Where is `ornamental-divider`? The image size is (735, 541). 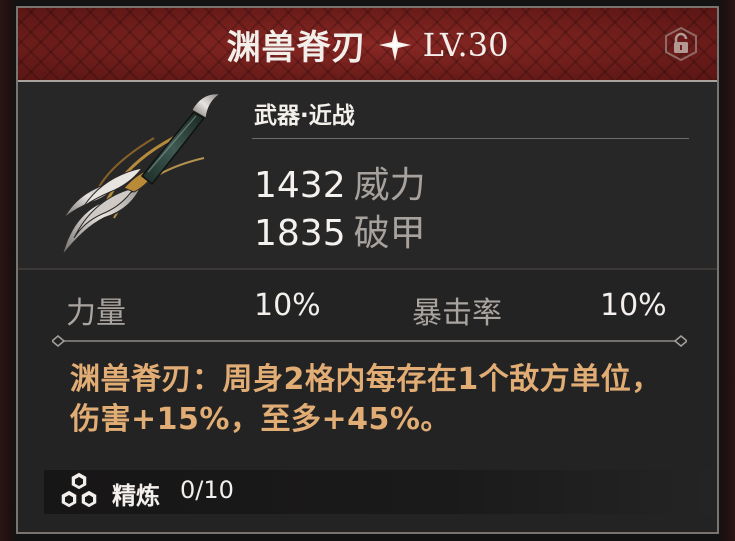
ornamental-divider is located at coordinates (369, 341).